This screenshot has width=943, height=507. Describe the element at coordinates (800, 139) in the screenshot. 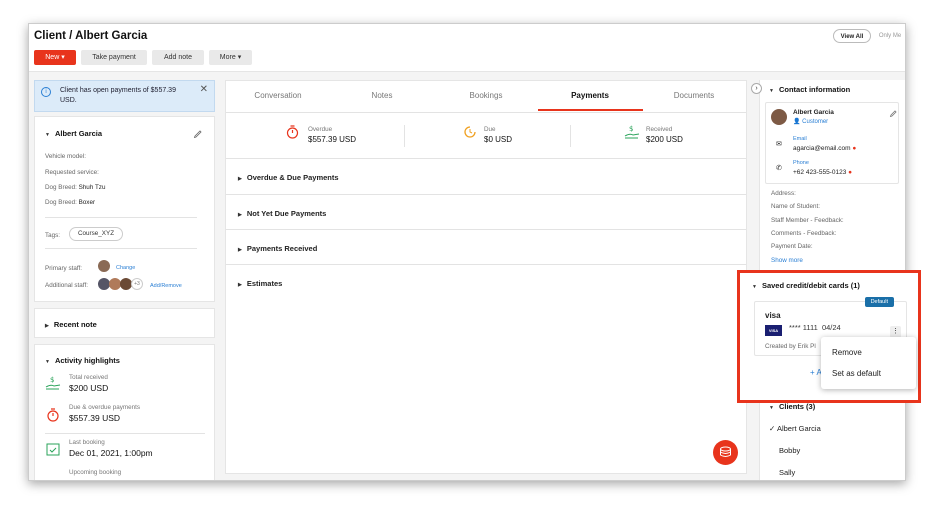

I see `email-label: Email` at that location.